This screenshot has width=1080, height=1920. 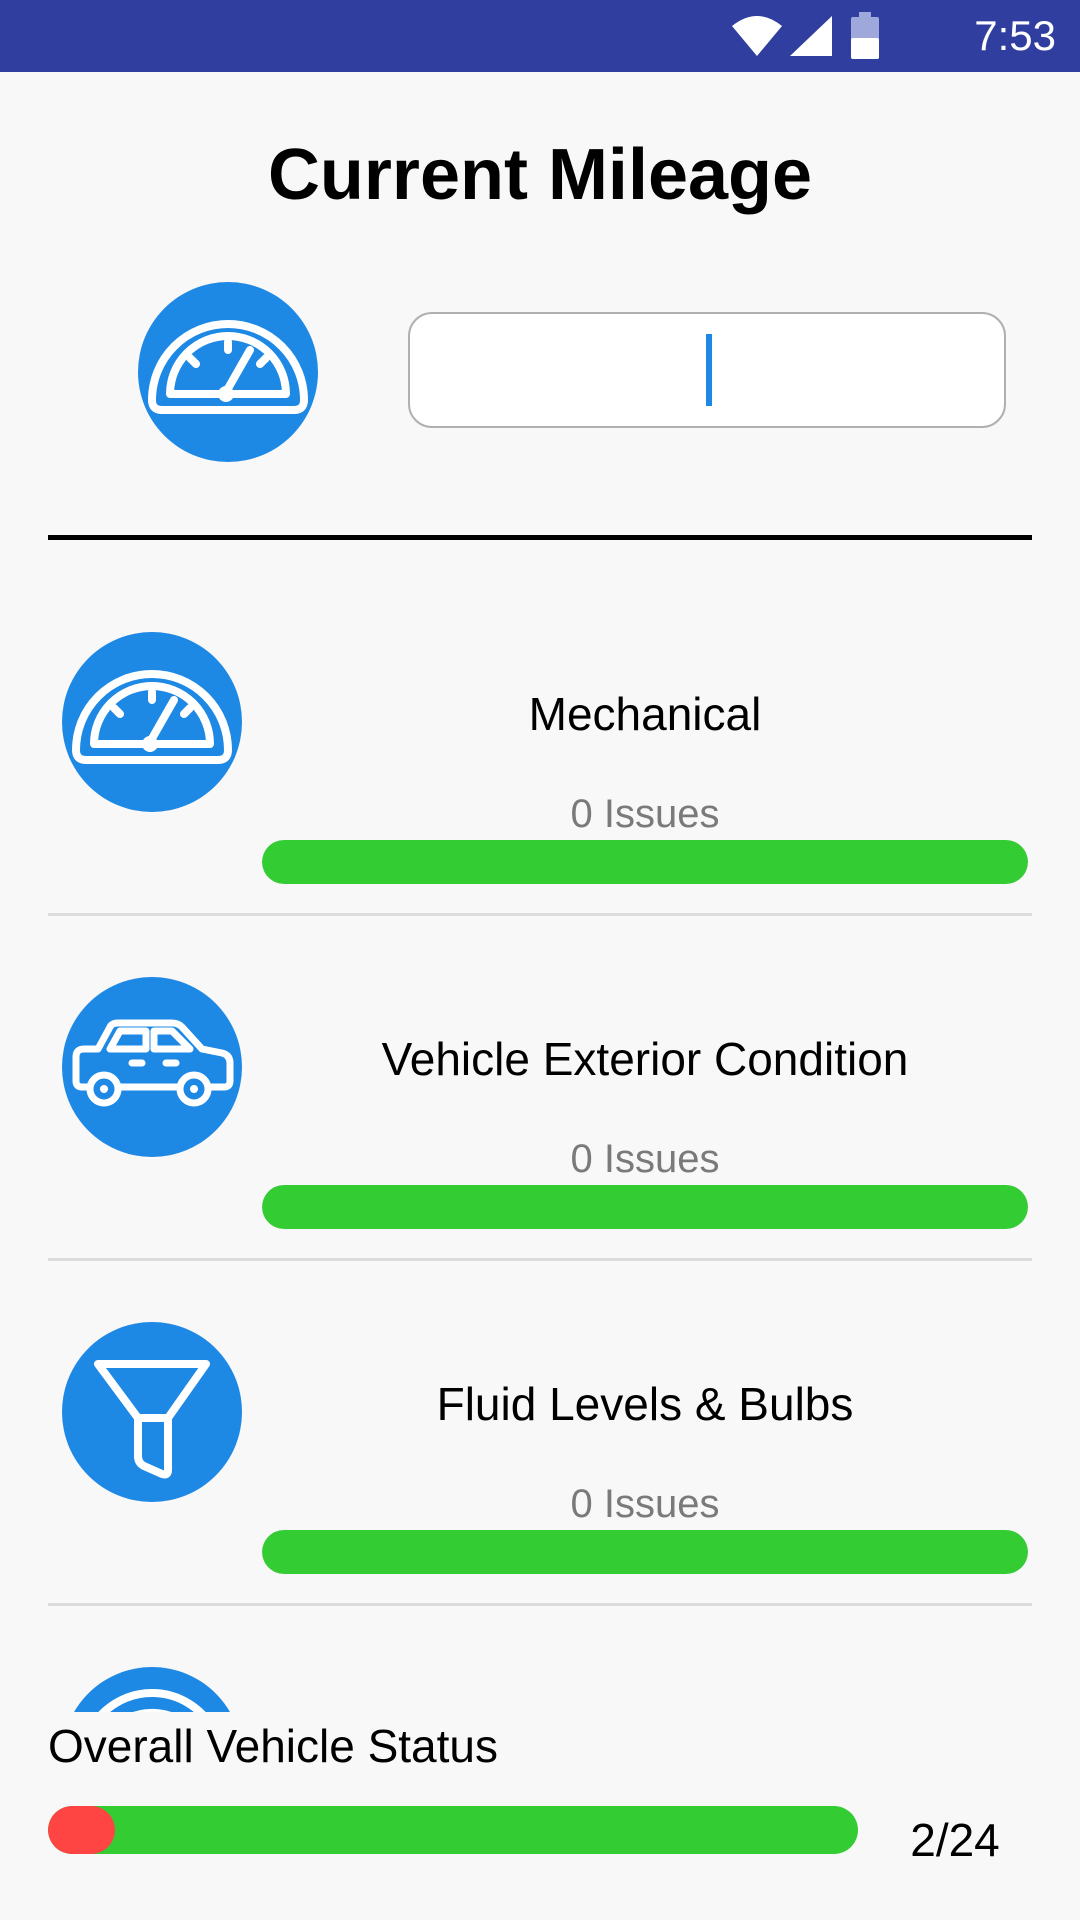 I want to click on overall-progress-fill, so click(x=82, y=1830).